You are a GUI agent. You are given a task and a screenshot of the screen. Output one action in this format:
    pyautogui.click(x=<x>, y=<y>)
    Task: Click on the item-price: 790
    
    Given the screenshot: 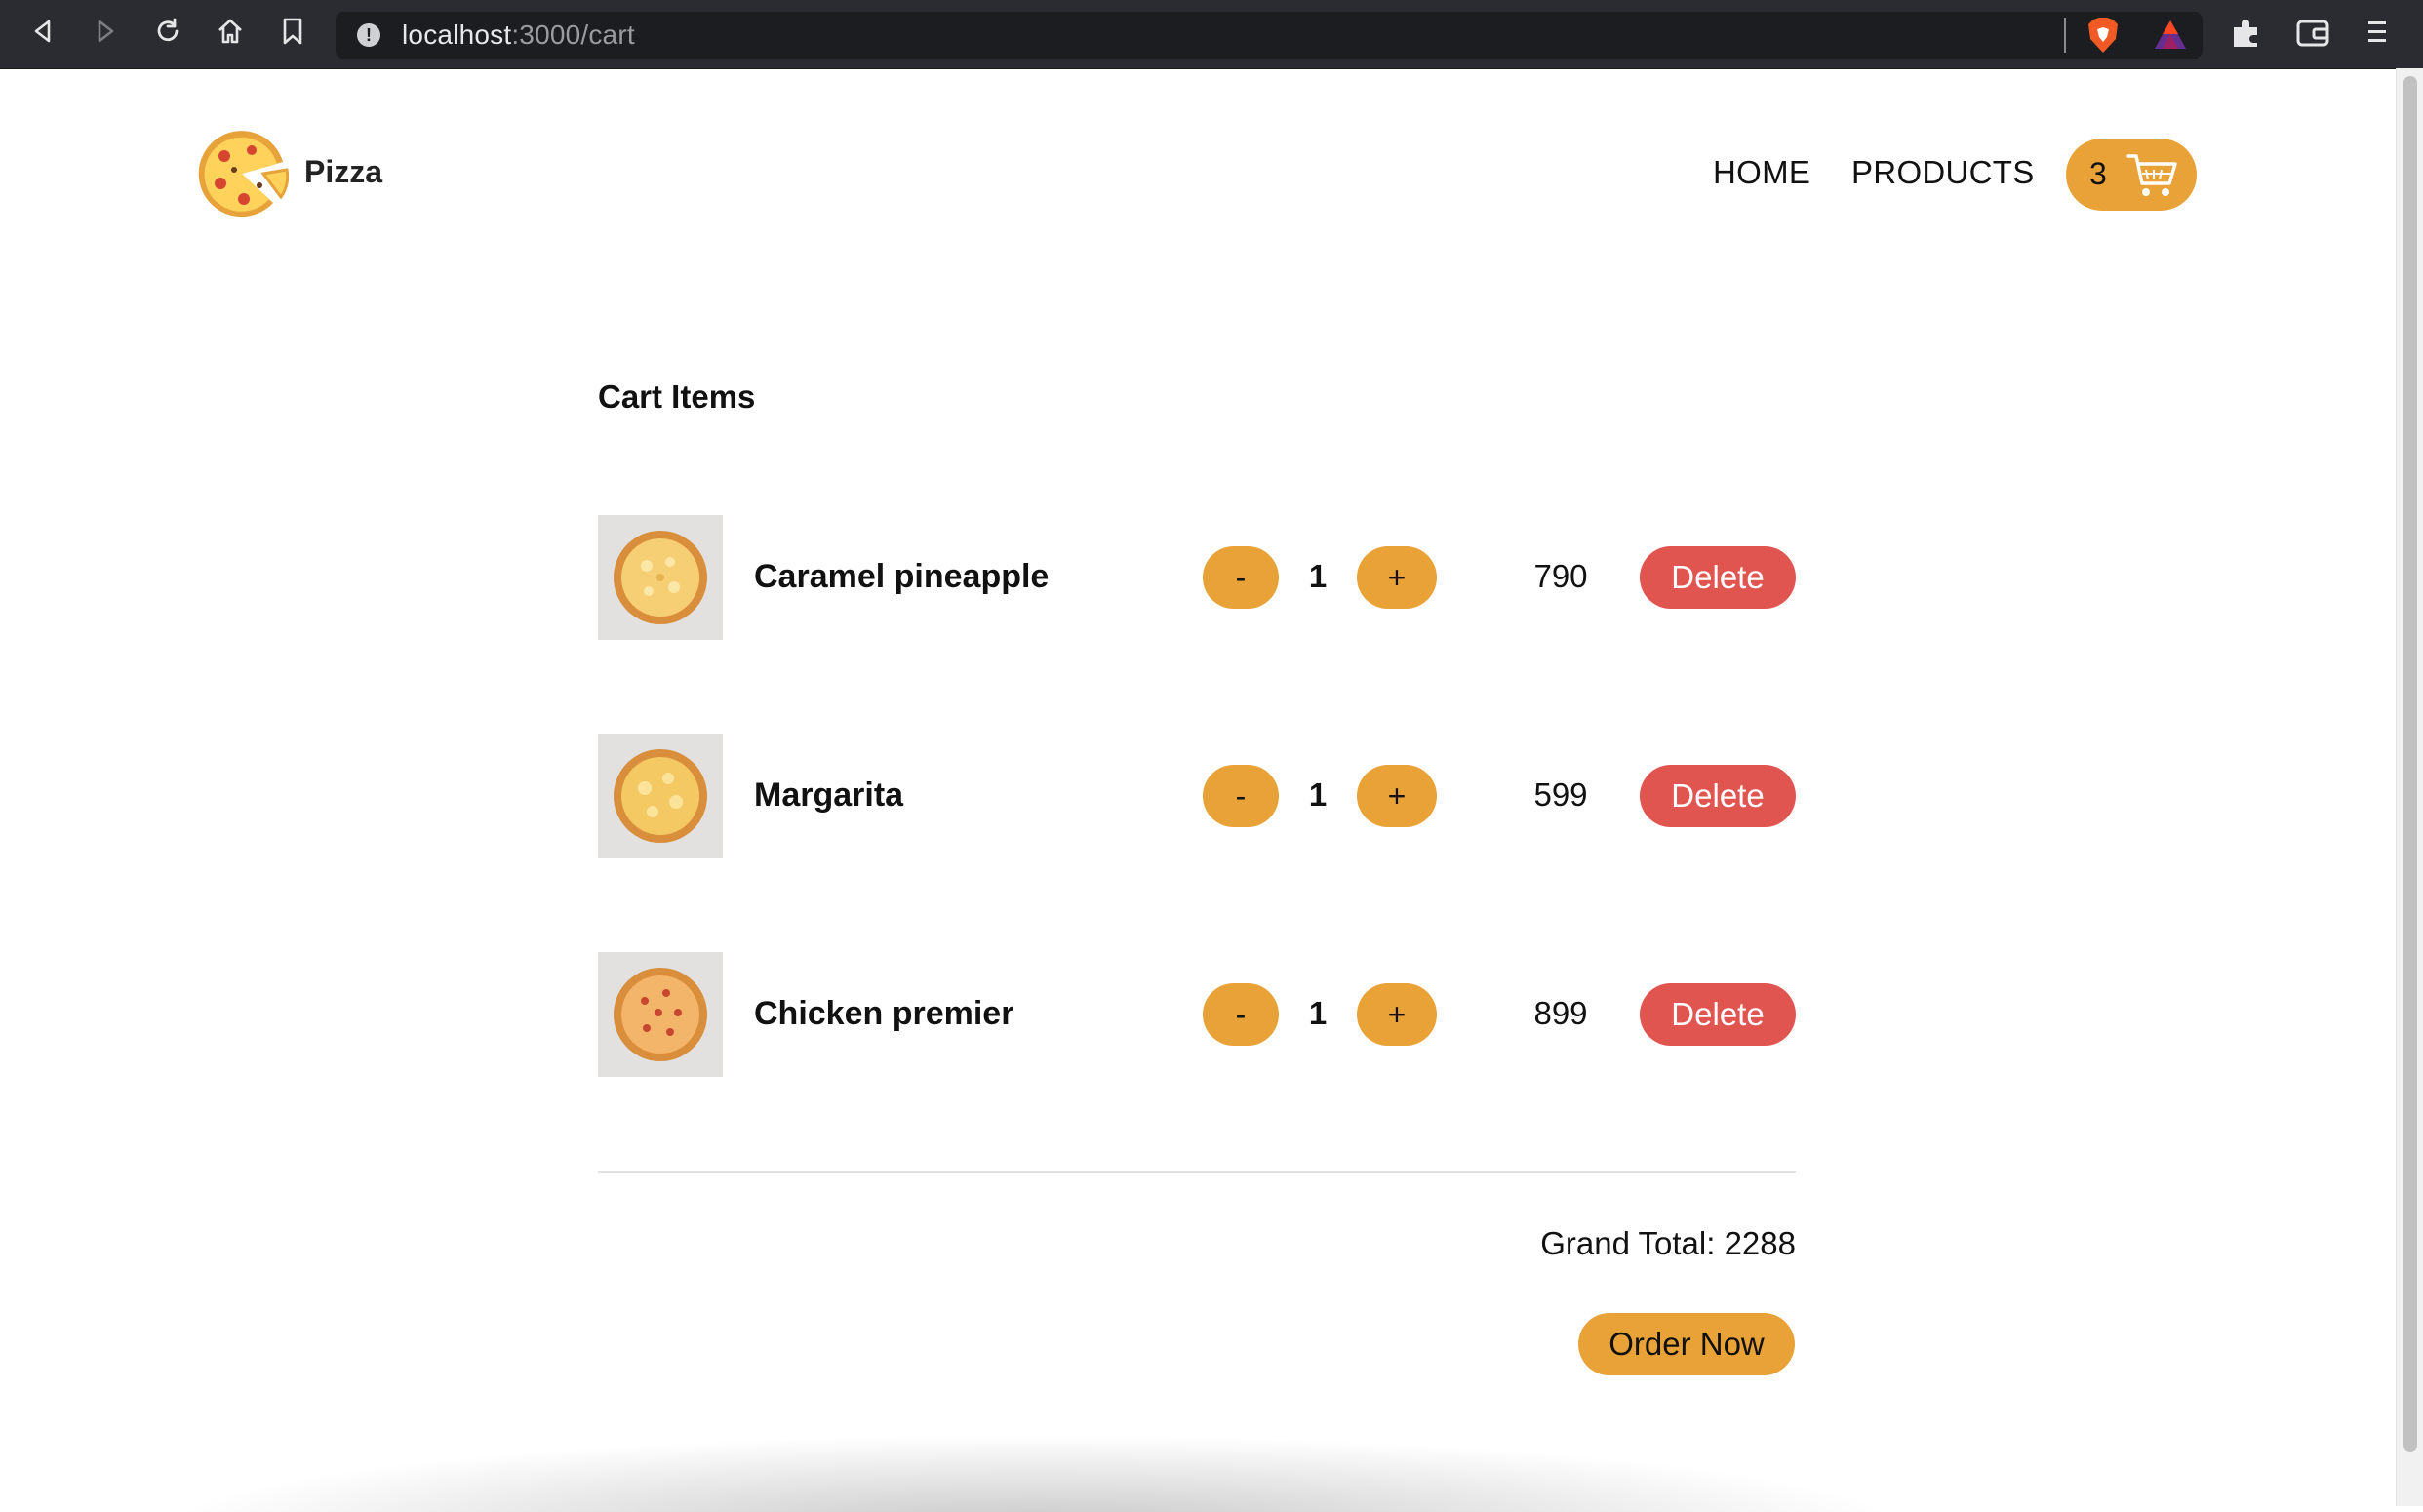 What is the action you would take?
    pyautogui.click(x=1560, y=576)
    